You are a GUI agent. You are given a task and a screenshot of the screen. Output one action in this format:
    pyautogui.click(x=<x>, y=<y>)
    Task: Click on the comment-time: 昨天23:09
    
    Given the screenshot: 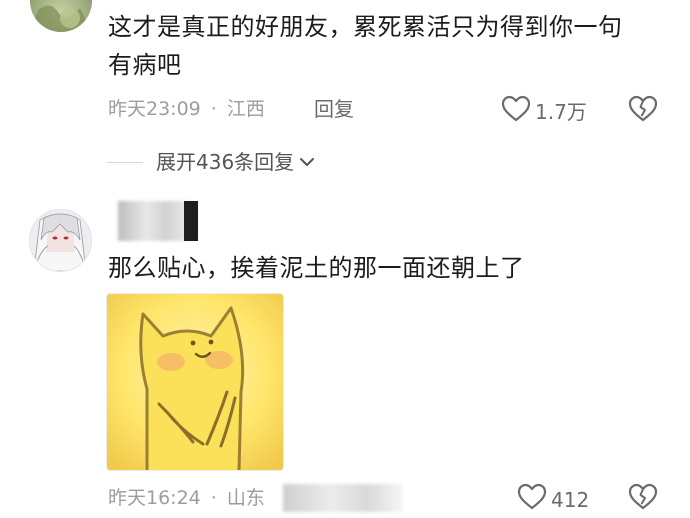 What is the action you would take?
    pyautogui.click(x=154, y=109)
    